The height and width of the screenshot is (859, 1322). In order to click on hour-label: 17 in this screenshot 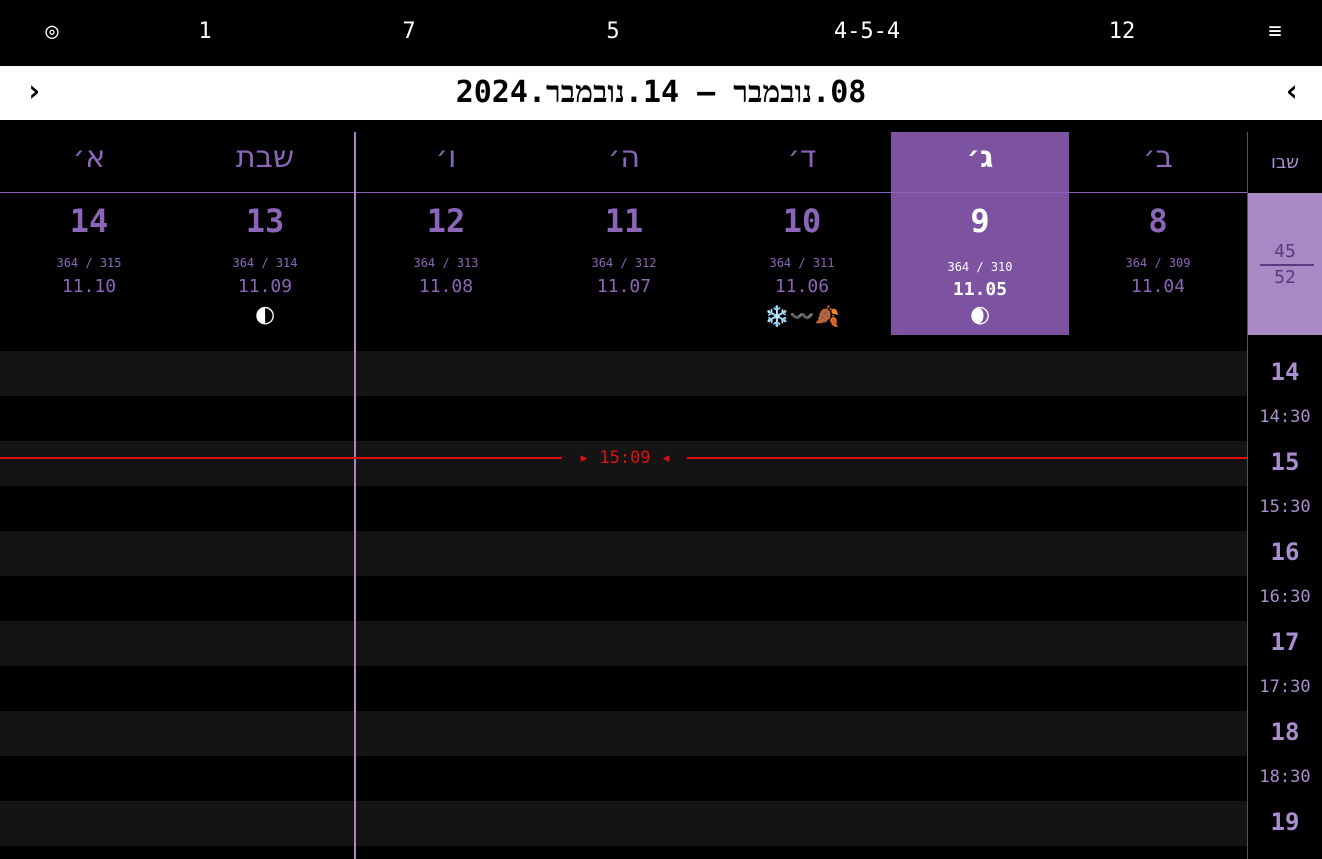, I will do `click(1285, 642)`.